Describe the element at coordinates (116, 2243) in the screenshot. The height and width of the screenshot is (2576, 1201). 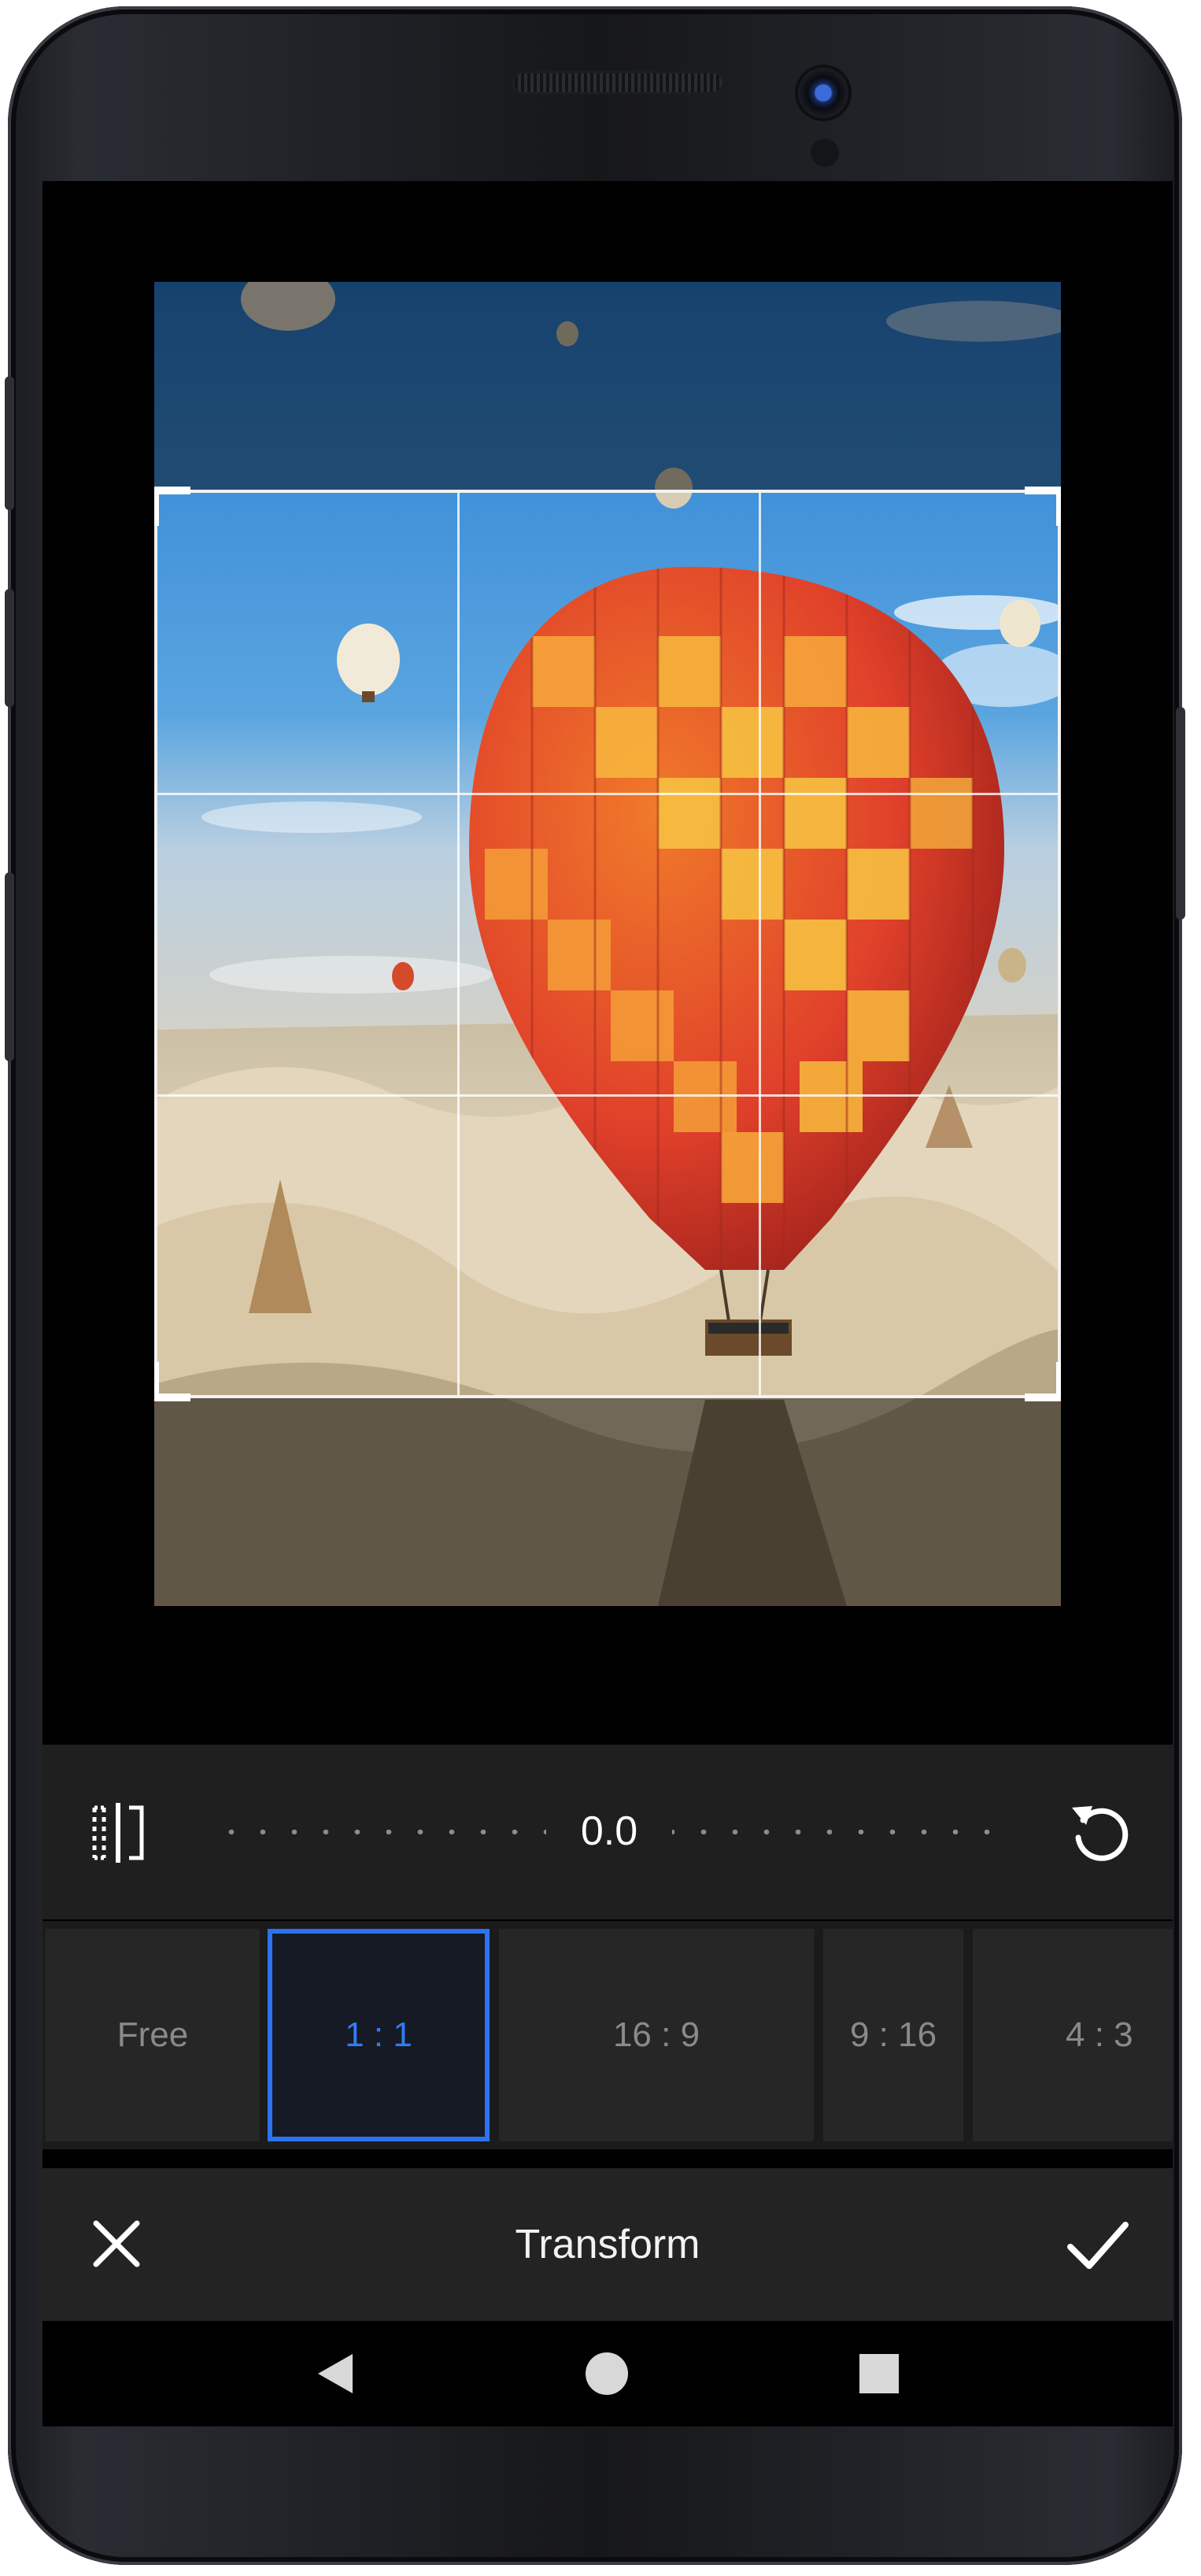
I see `close-icon` at that location.